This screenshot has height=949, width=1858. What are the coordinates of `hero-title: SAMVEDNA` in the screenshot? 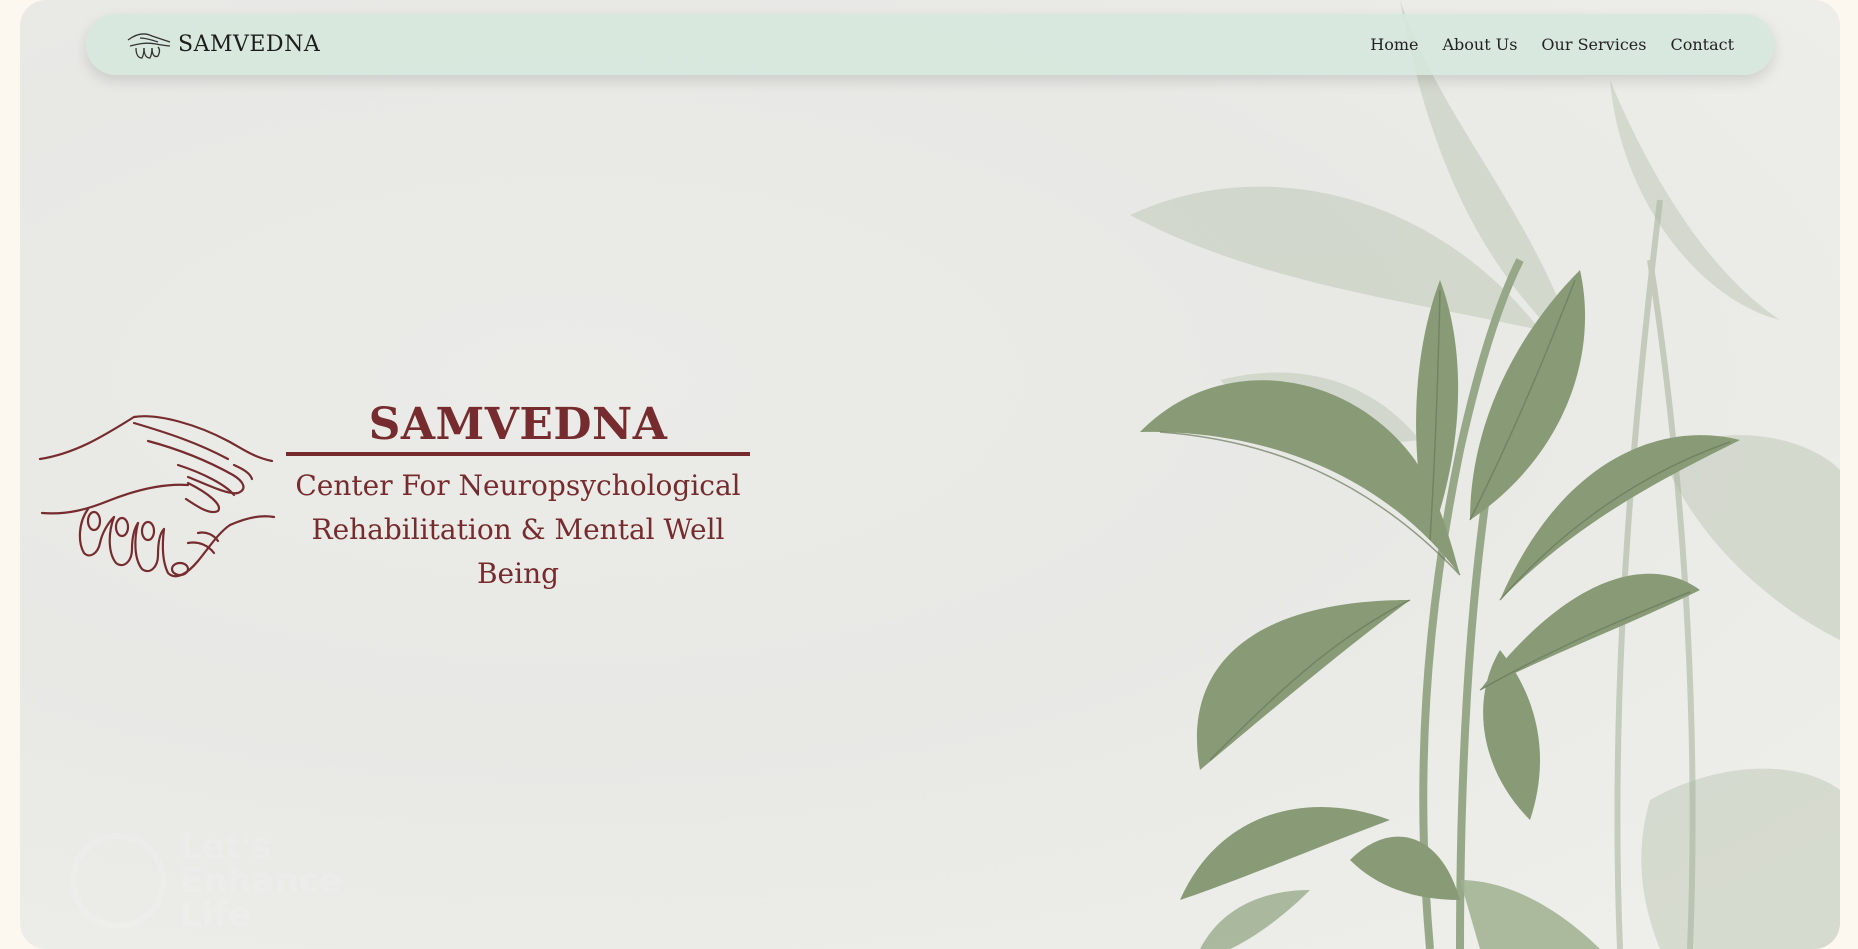 It's located at (518, 428).